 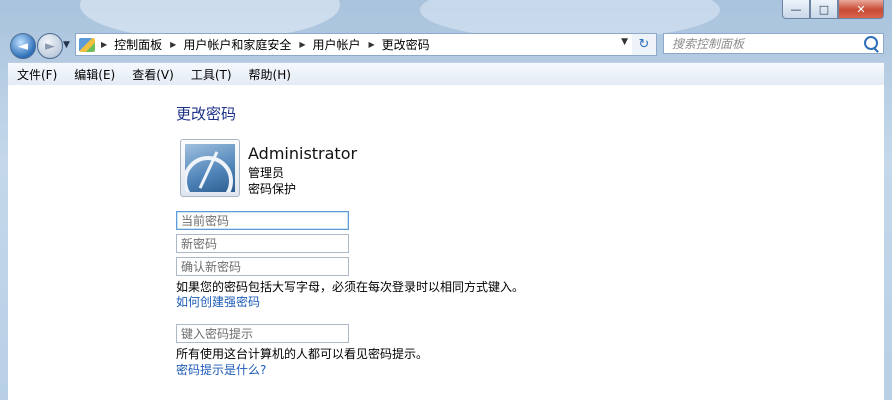 I want to click on user-picture, so click(x=210, y=168).